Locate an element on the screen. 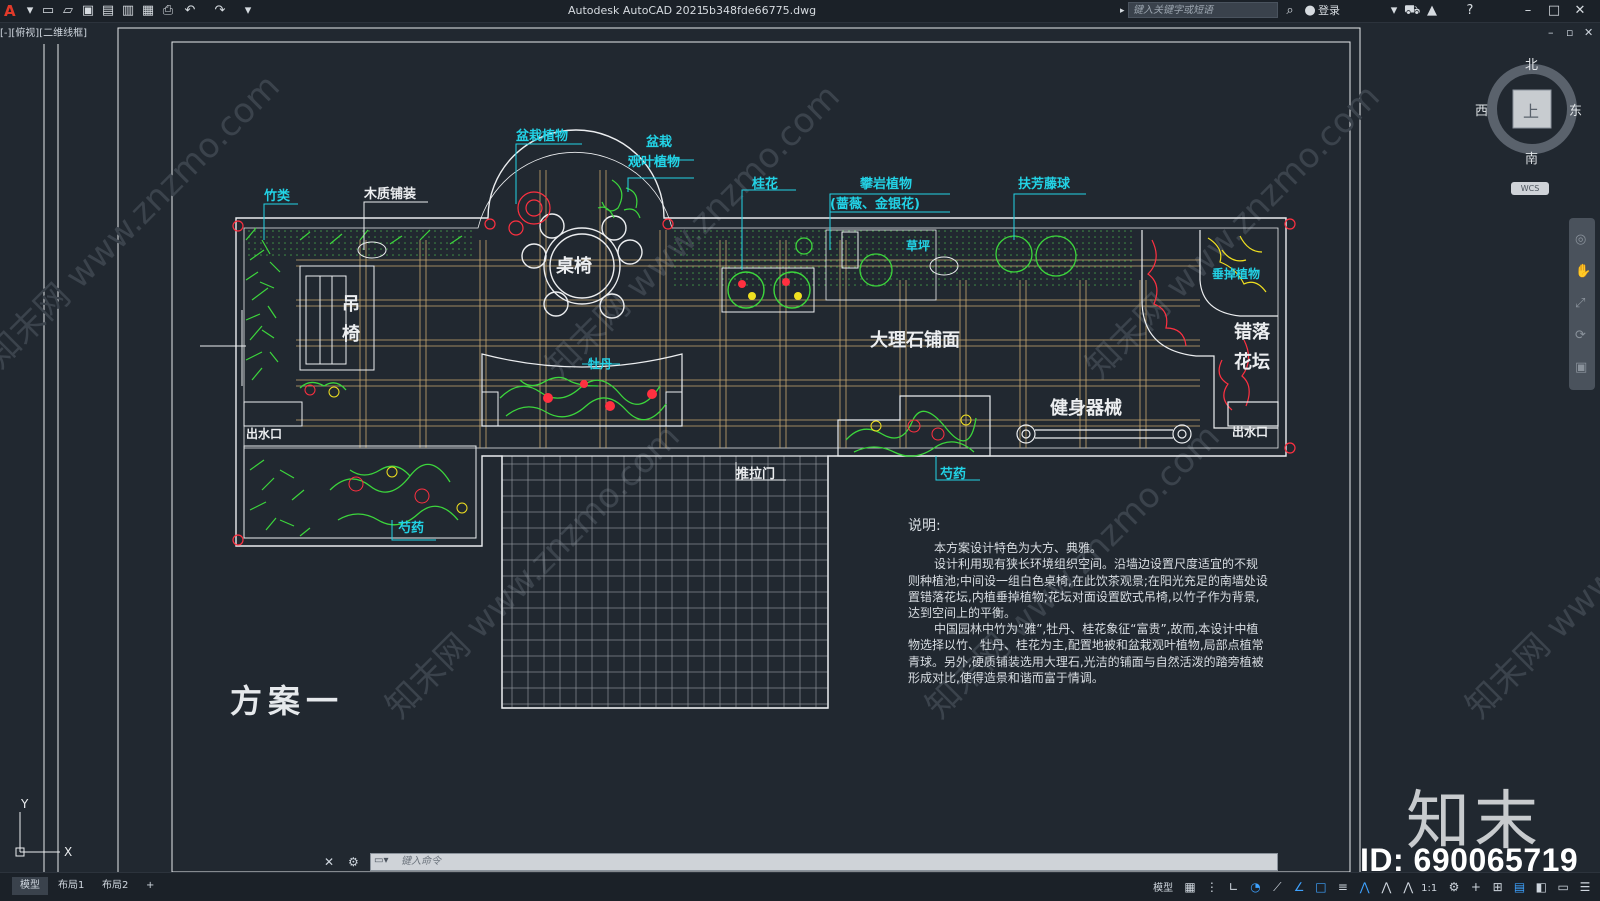 This screenshot has width=1600, height=901. navigation-bar: ◎ ✋ ⤢ ⟳ ▣ is located at coordinates (1582, 304).